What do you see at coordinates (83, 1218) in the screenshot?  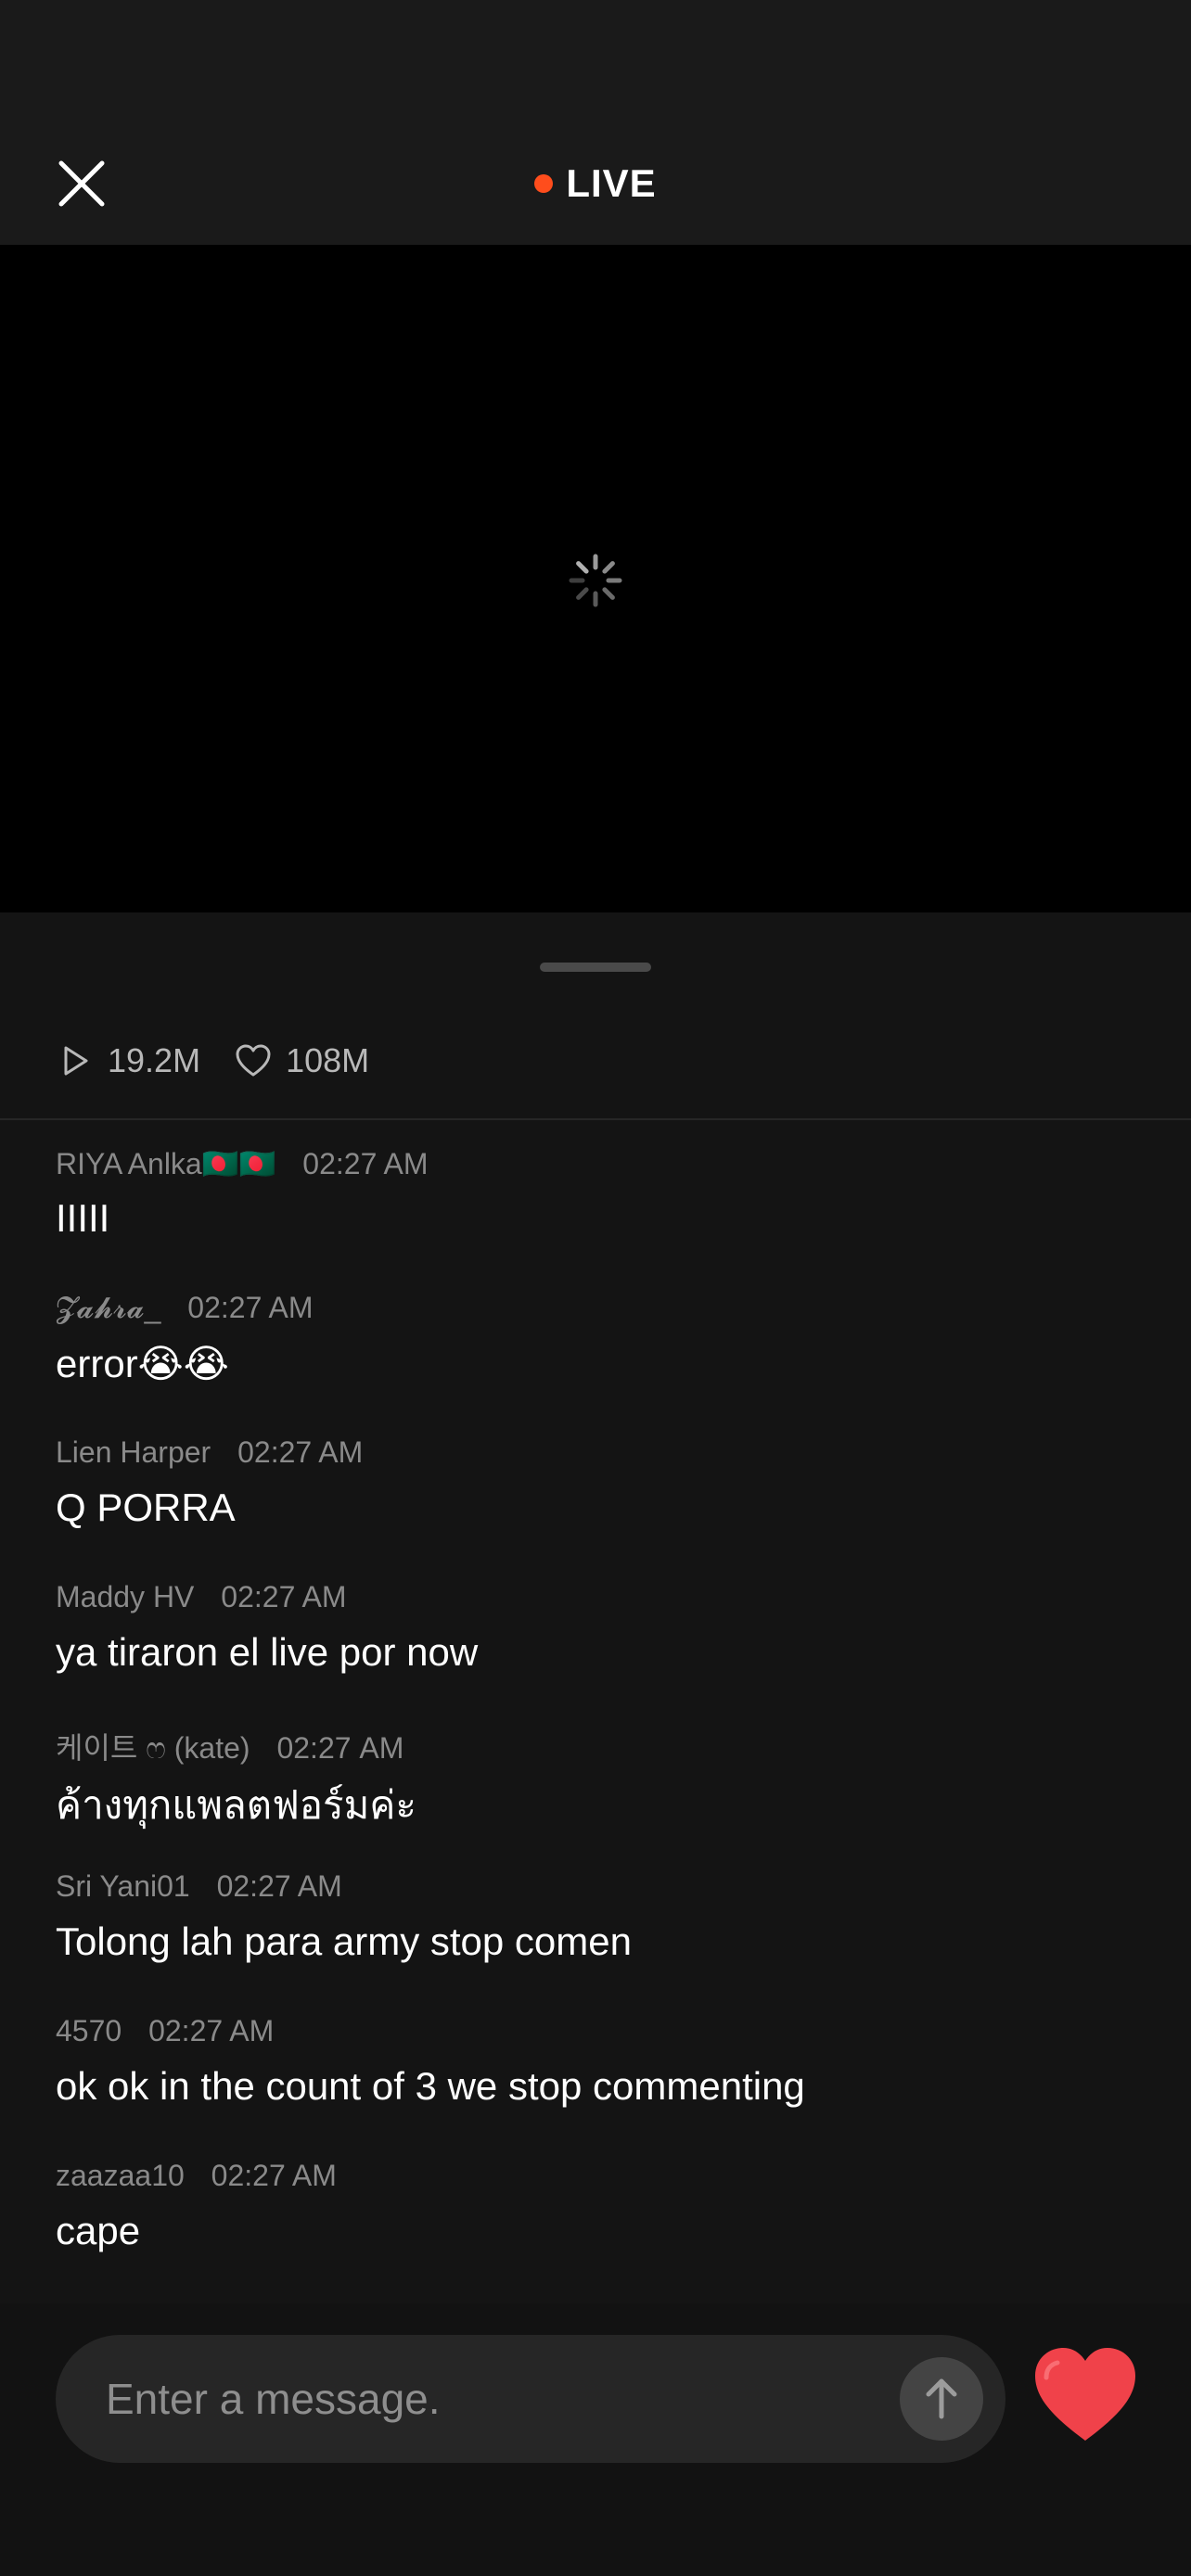 I see `chat-text: IIIII` at bounding box center [83, 1218].